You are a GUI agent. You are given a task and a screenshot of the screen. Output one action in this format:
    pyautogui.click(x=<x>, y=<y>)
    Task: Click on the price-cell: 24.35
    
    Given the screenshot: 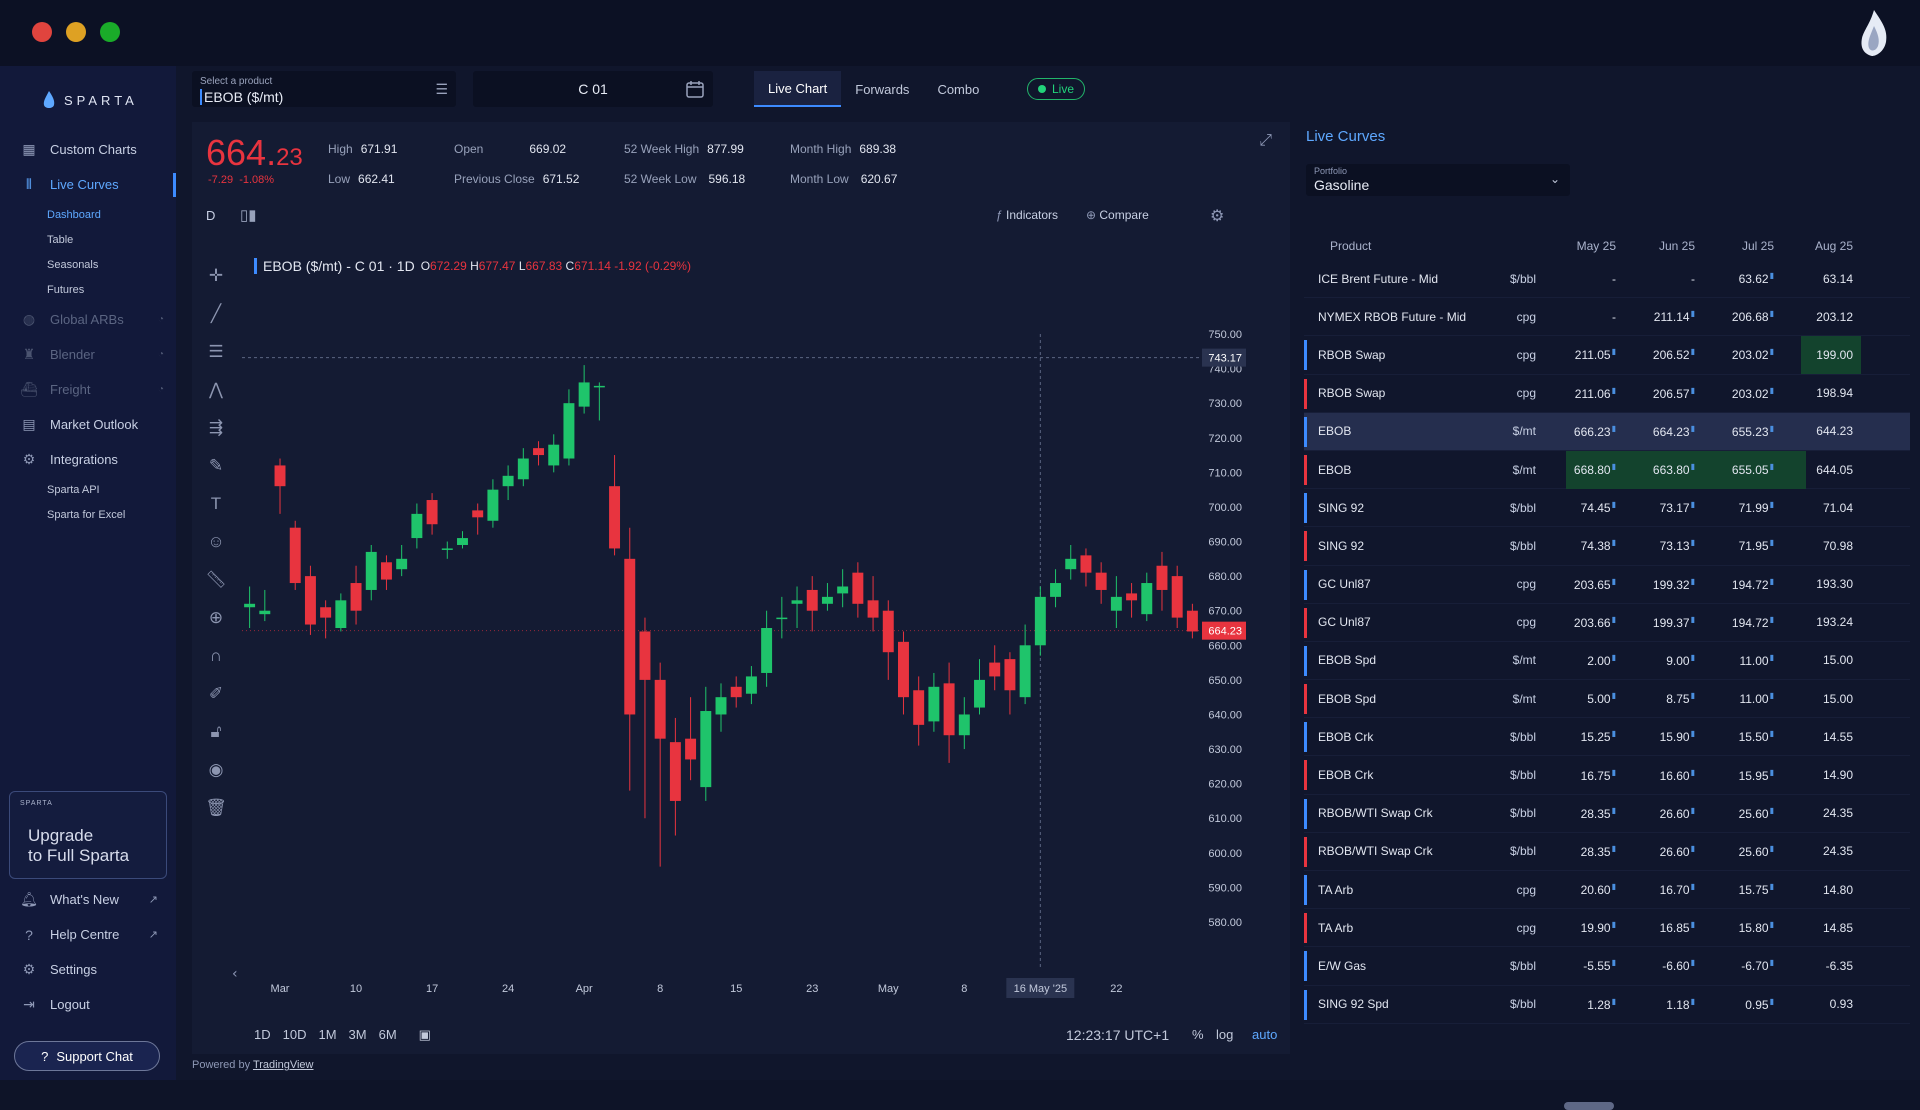 What is the action you would take?
    pyautogui.click(x=1813, y=813)
    